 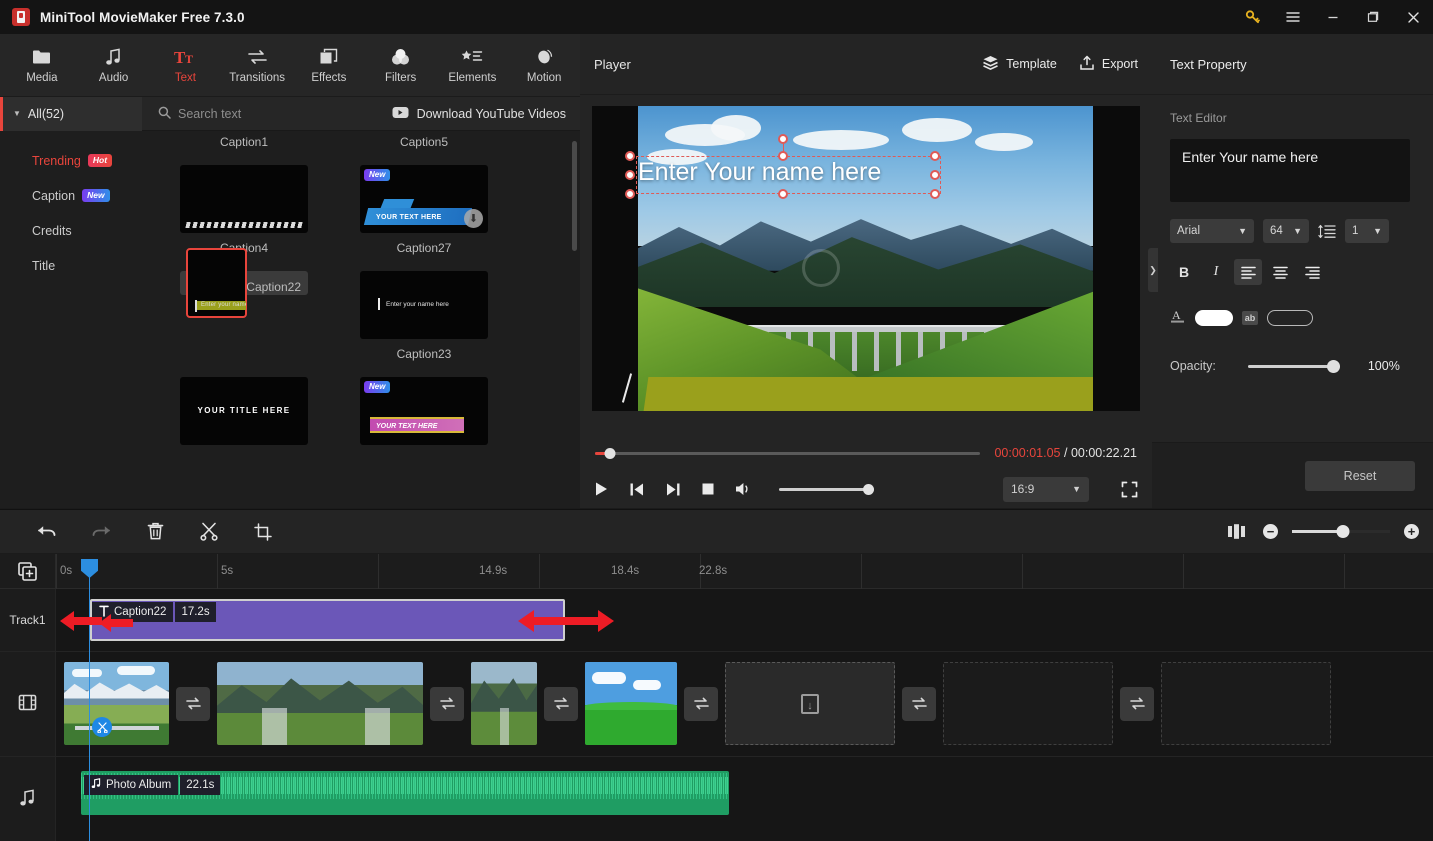 What do you see at coordinates (810, 703) in the screenshot?
I see `empty-media-slot: ↓` at bounding box center [810, 703].